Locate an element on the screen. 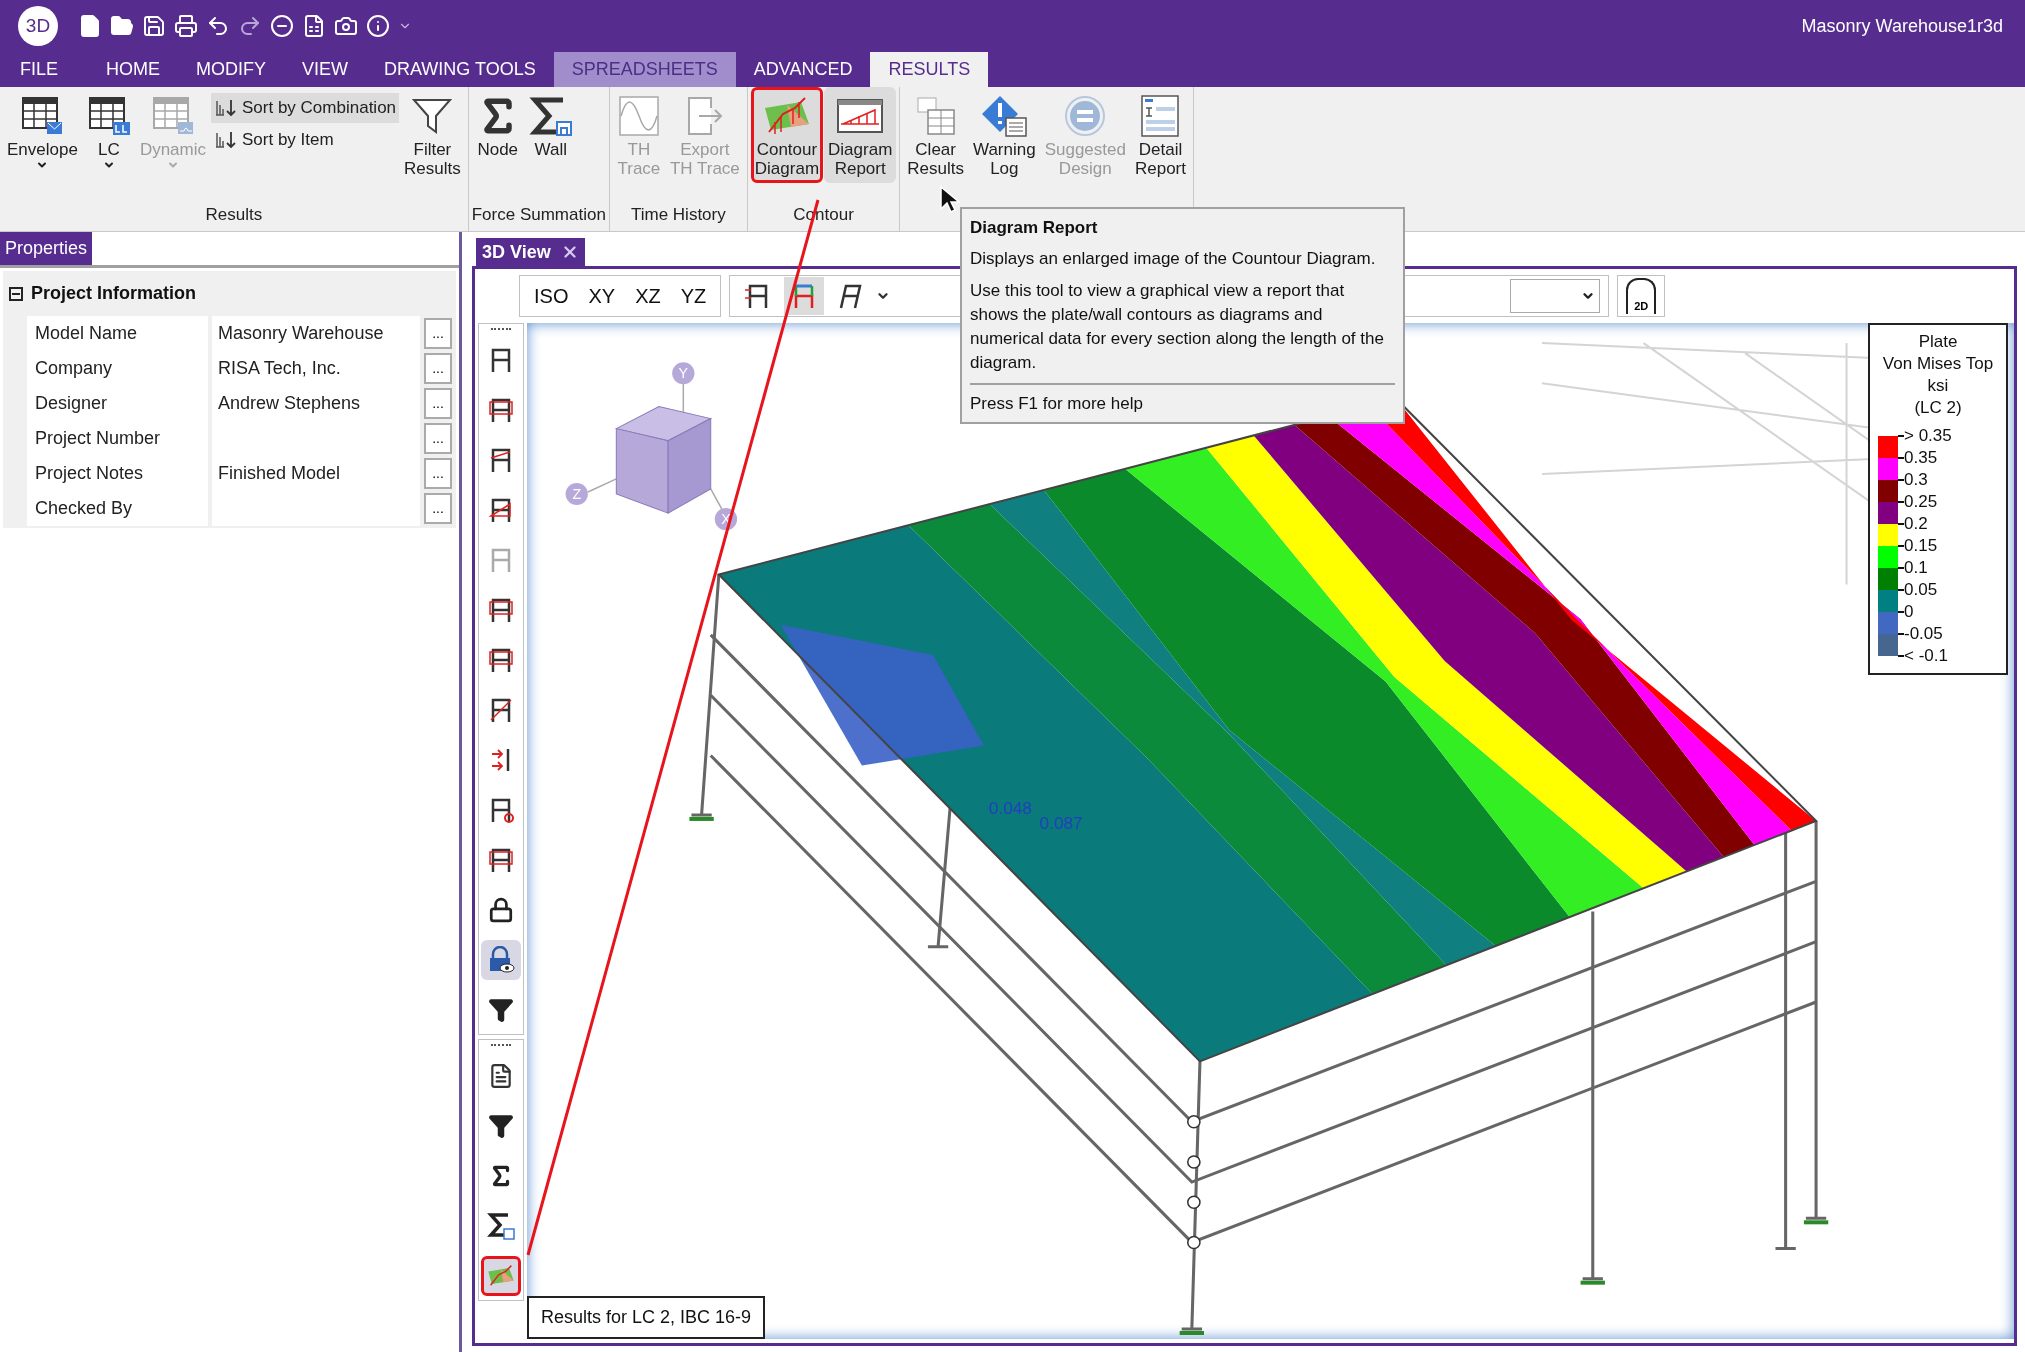 The width and height of the screenshot is (2025, 1352). menu-tab: DRAWING TOOLS is located at coordinates (460, 69).